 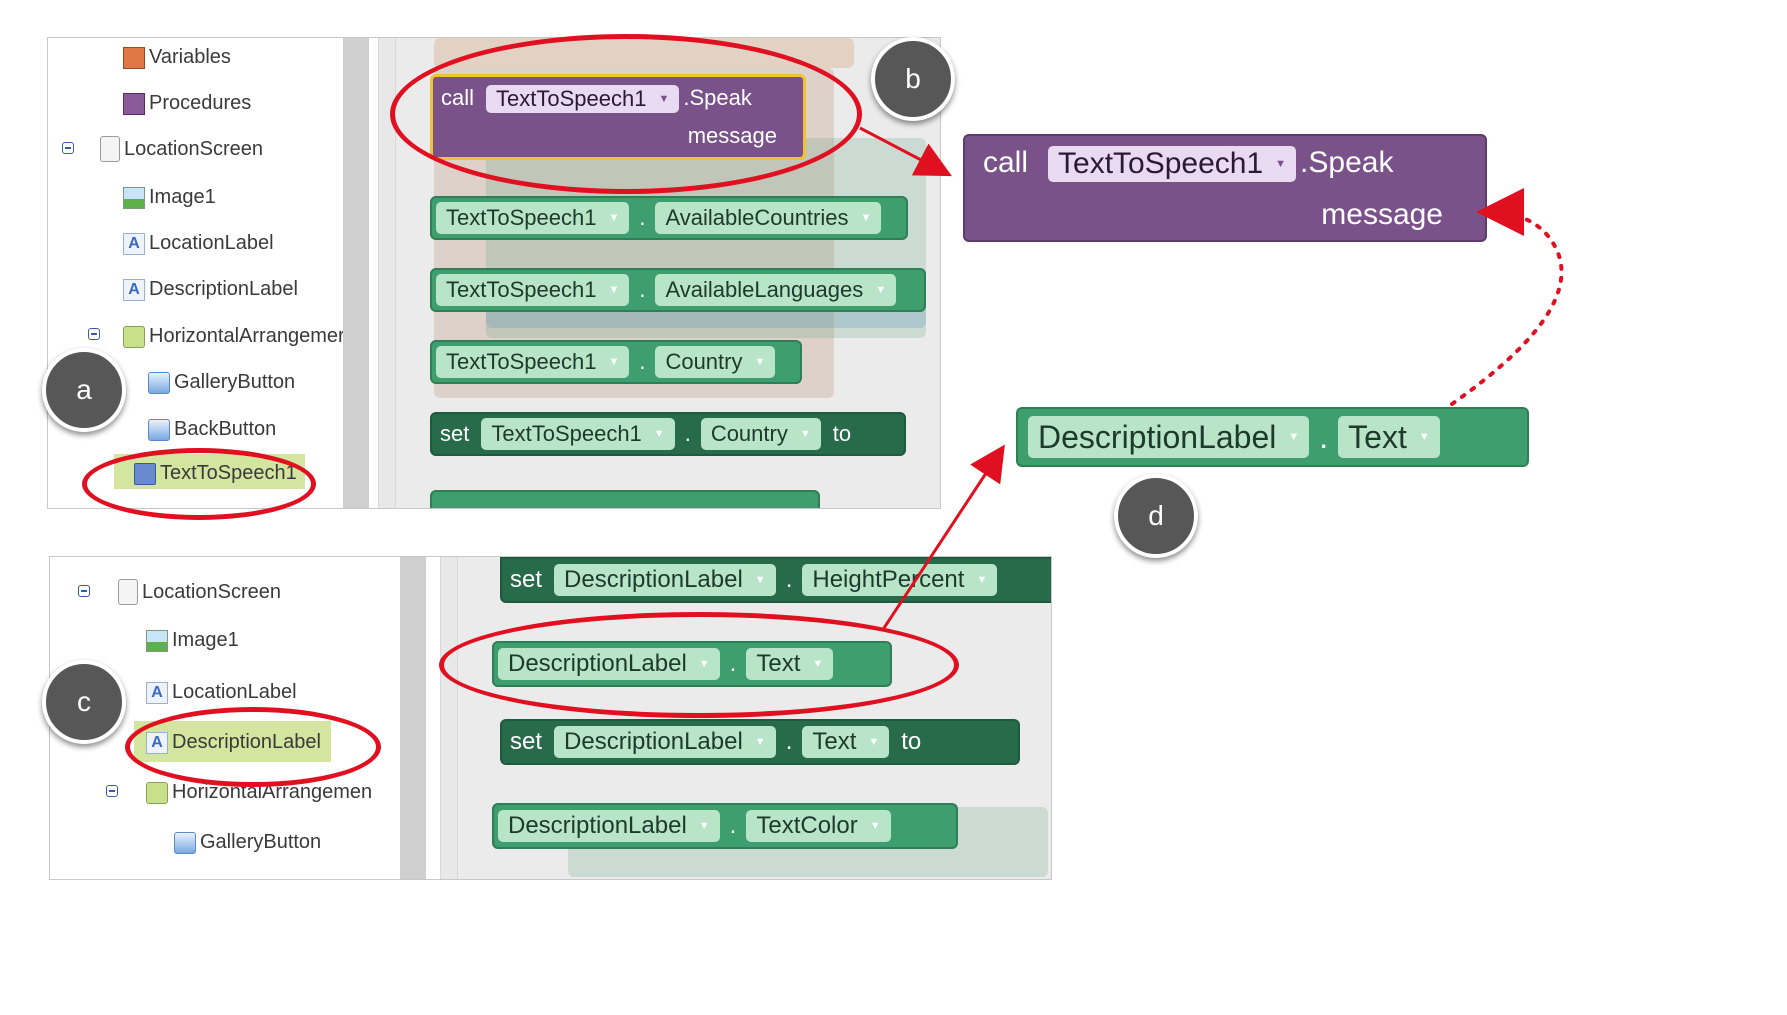 I want to click on tree-item-horizontal-arrangement: HorizontalArrangemen, so click(x=259, y=792).